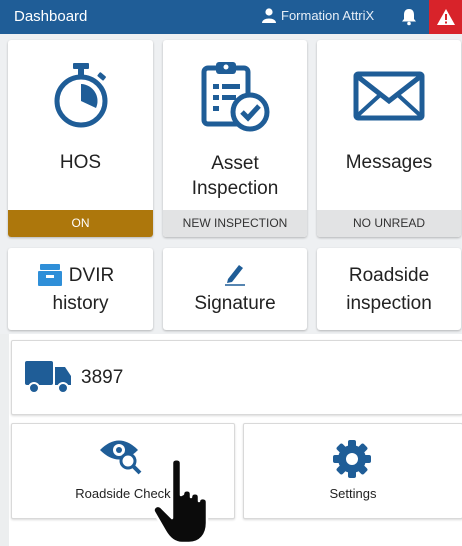 This screenshot has height=546, width=462. I want to click on app-header: Dashboard Formation AttriX, so click(231, 17).